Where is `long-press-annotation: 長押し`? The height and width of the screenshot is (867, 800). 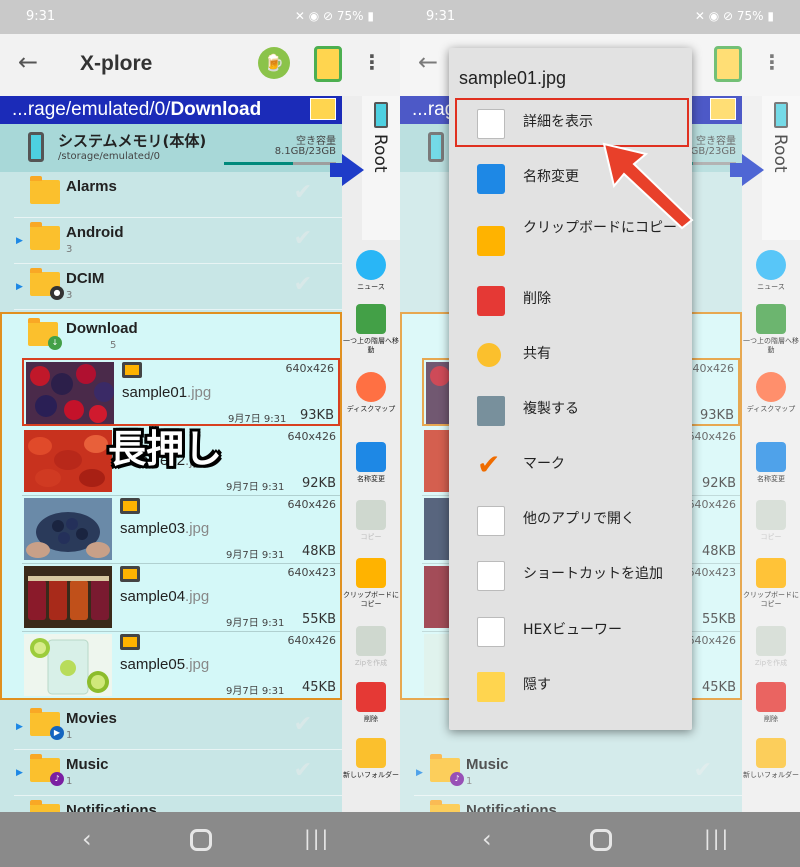 long-press-annotation: 長押し is located at coordinates (165, 449).